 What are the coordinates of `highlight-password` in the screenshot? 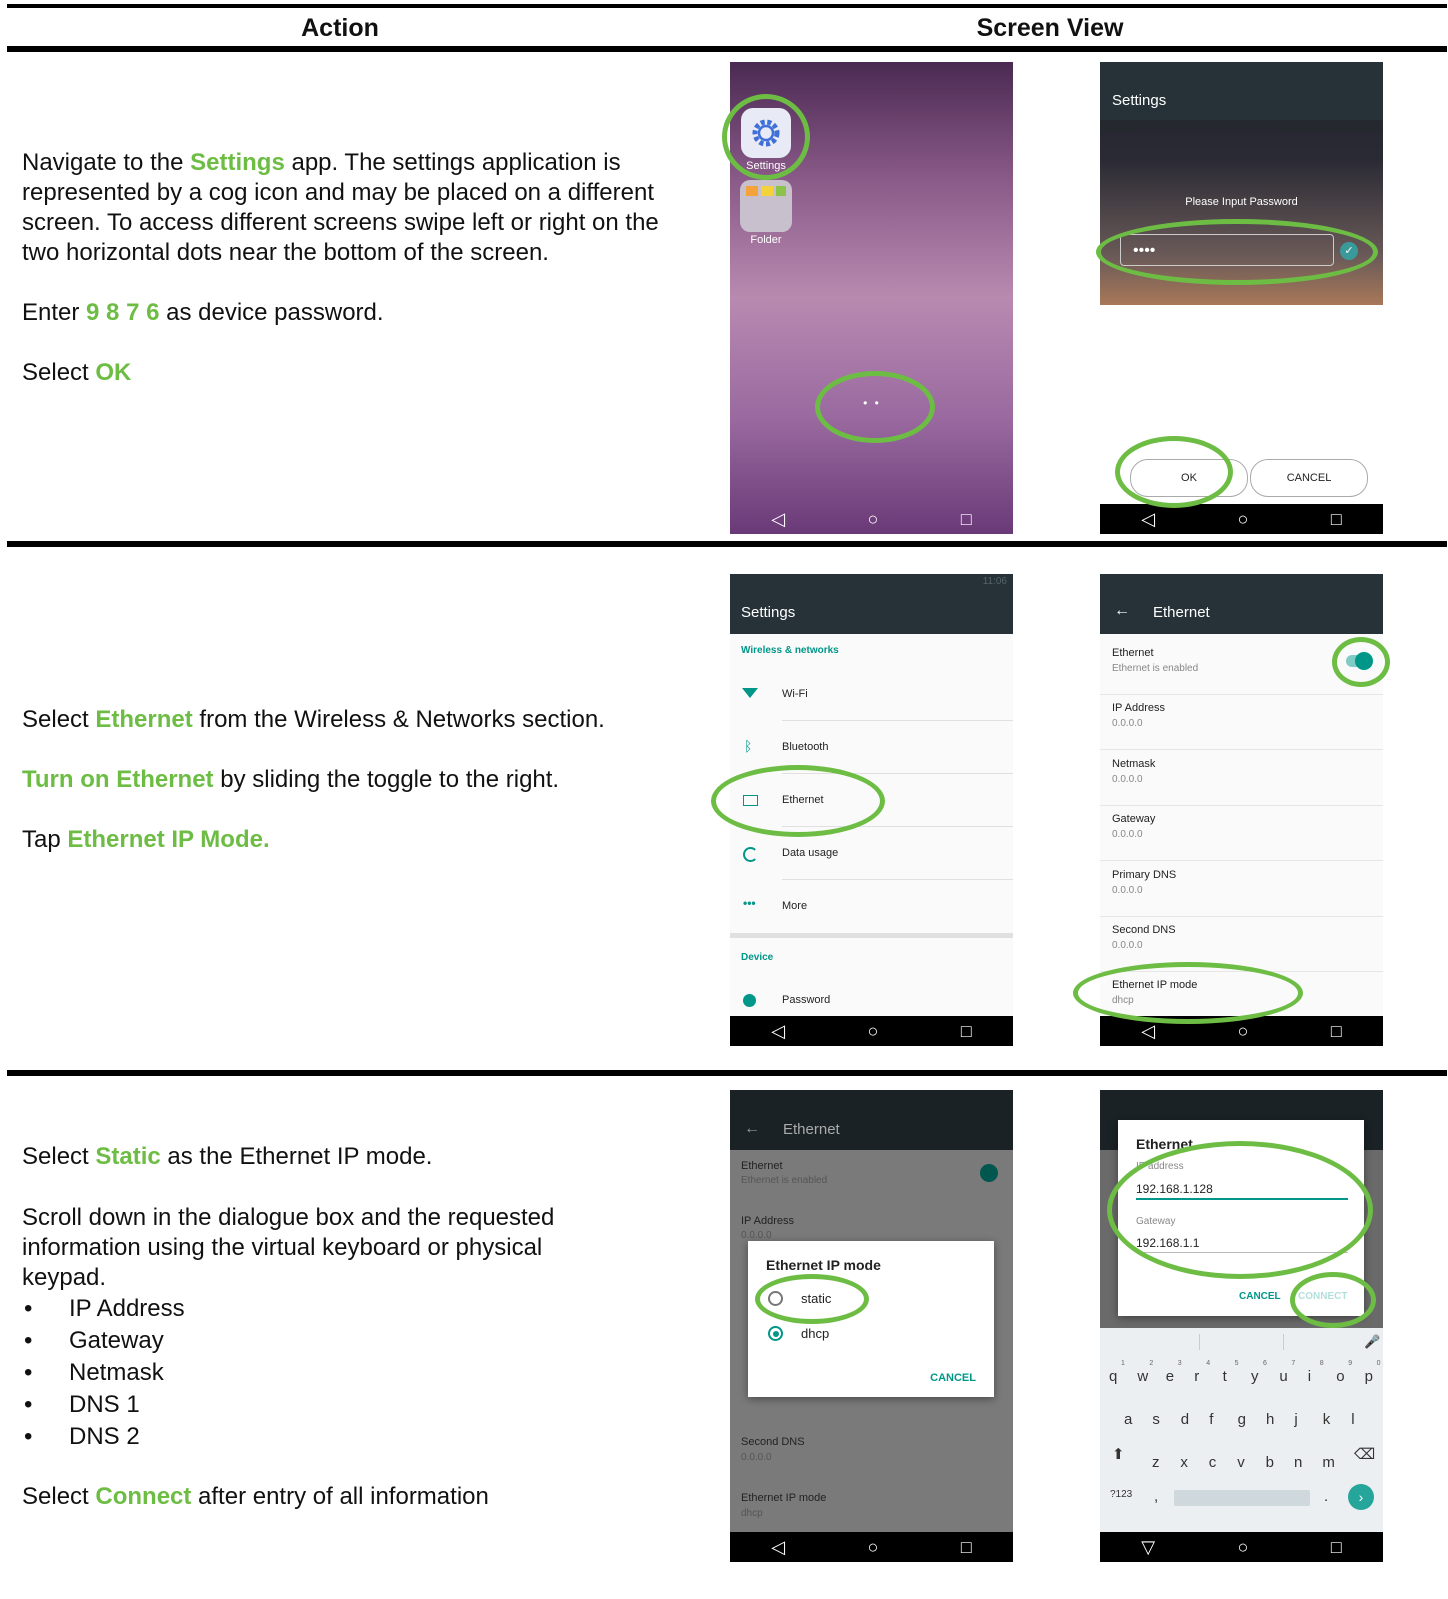 It's located at (1237, 252).